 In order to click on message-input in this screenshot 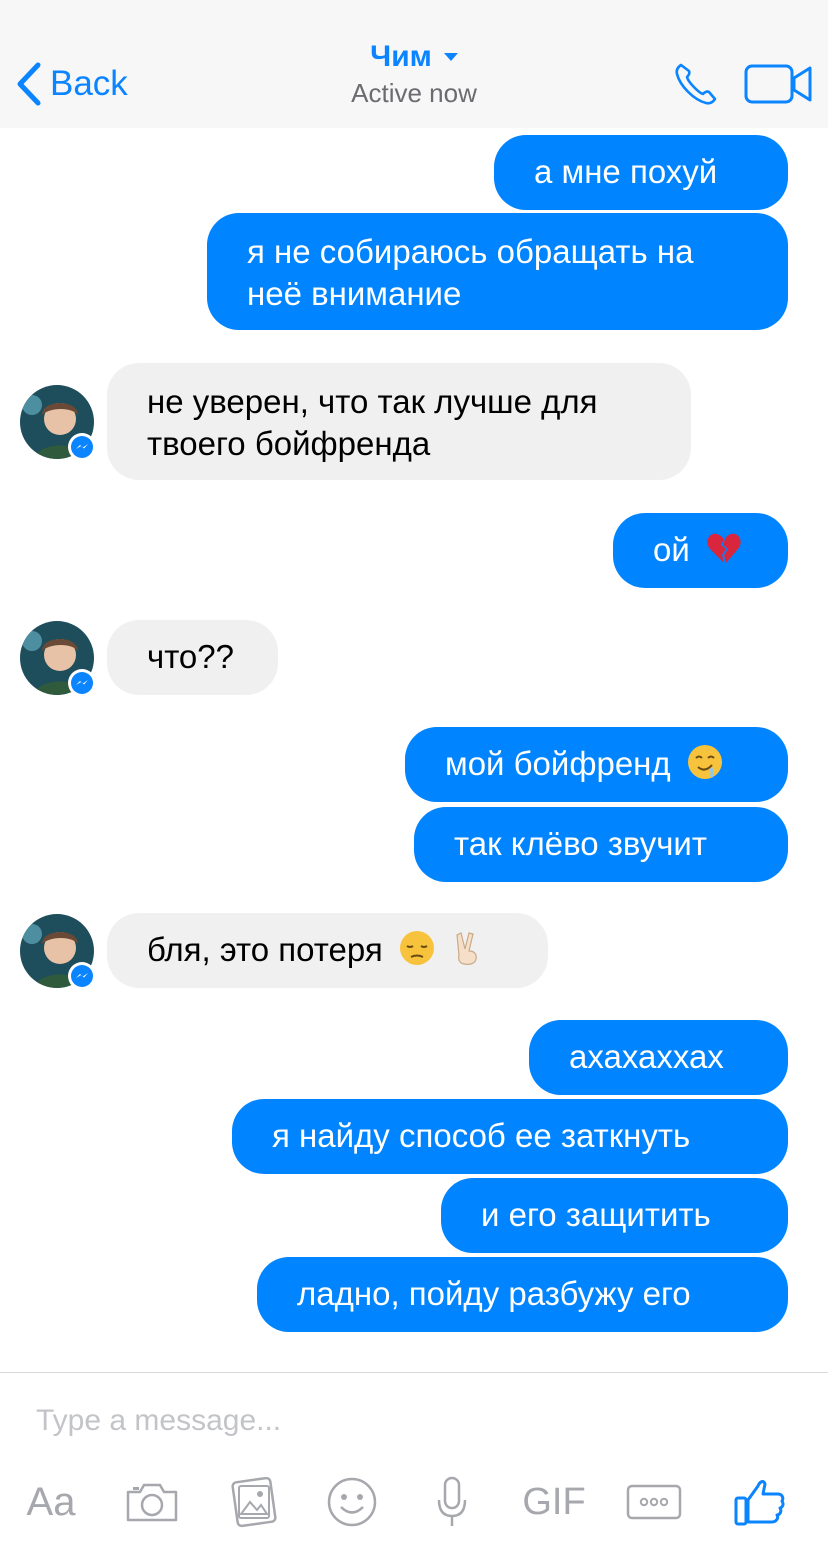, I will do `click(416, 1421)`.